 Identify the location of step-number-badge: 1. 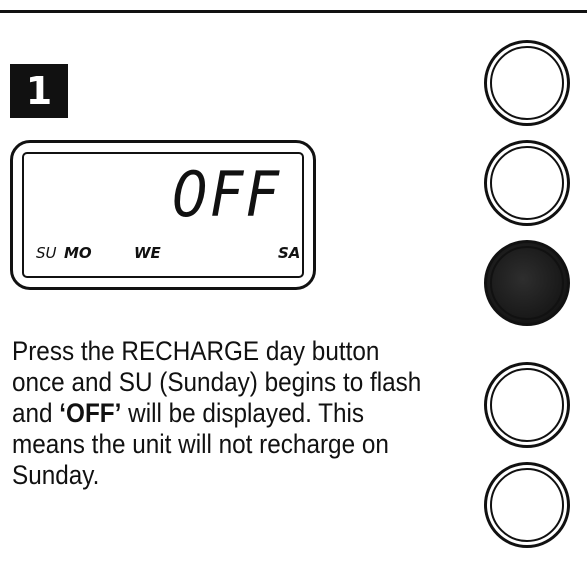
(39, 91).